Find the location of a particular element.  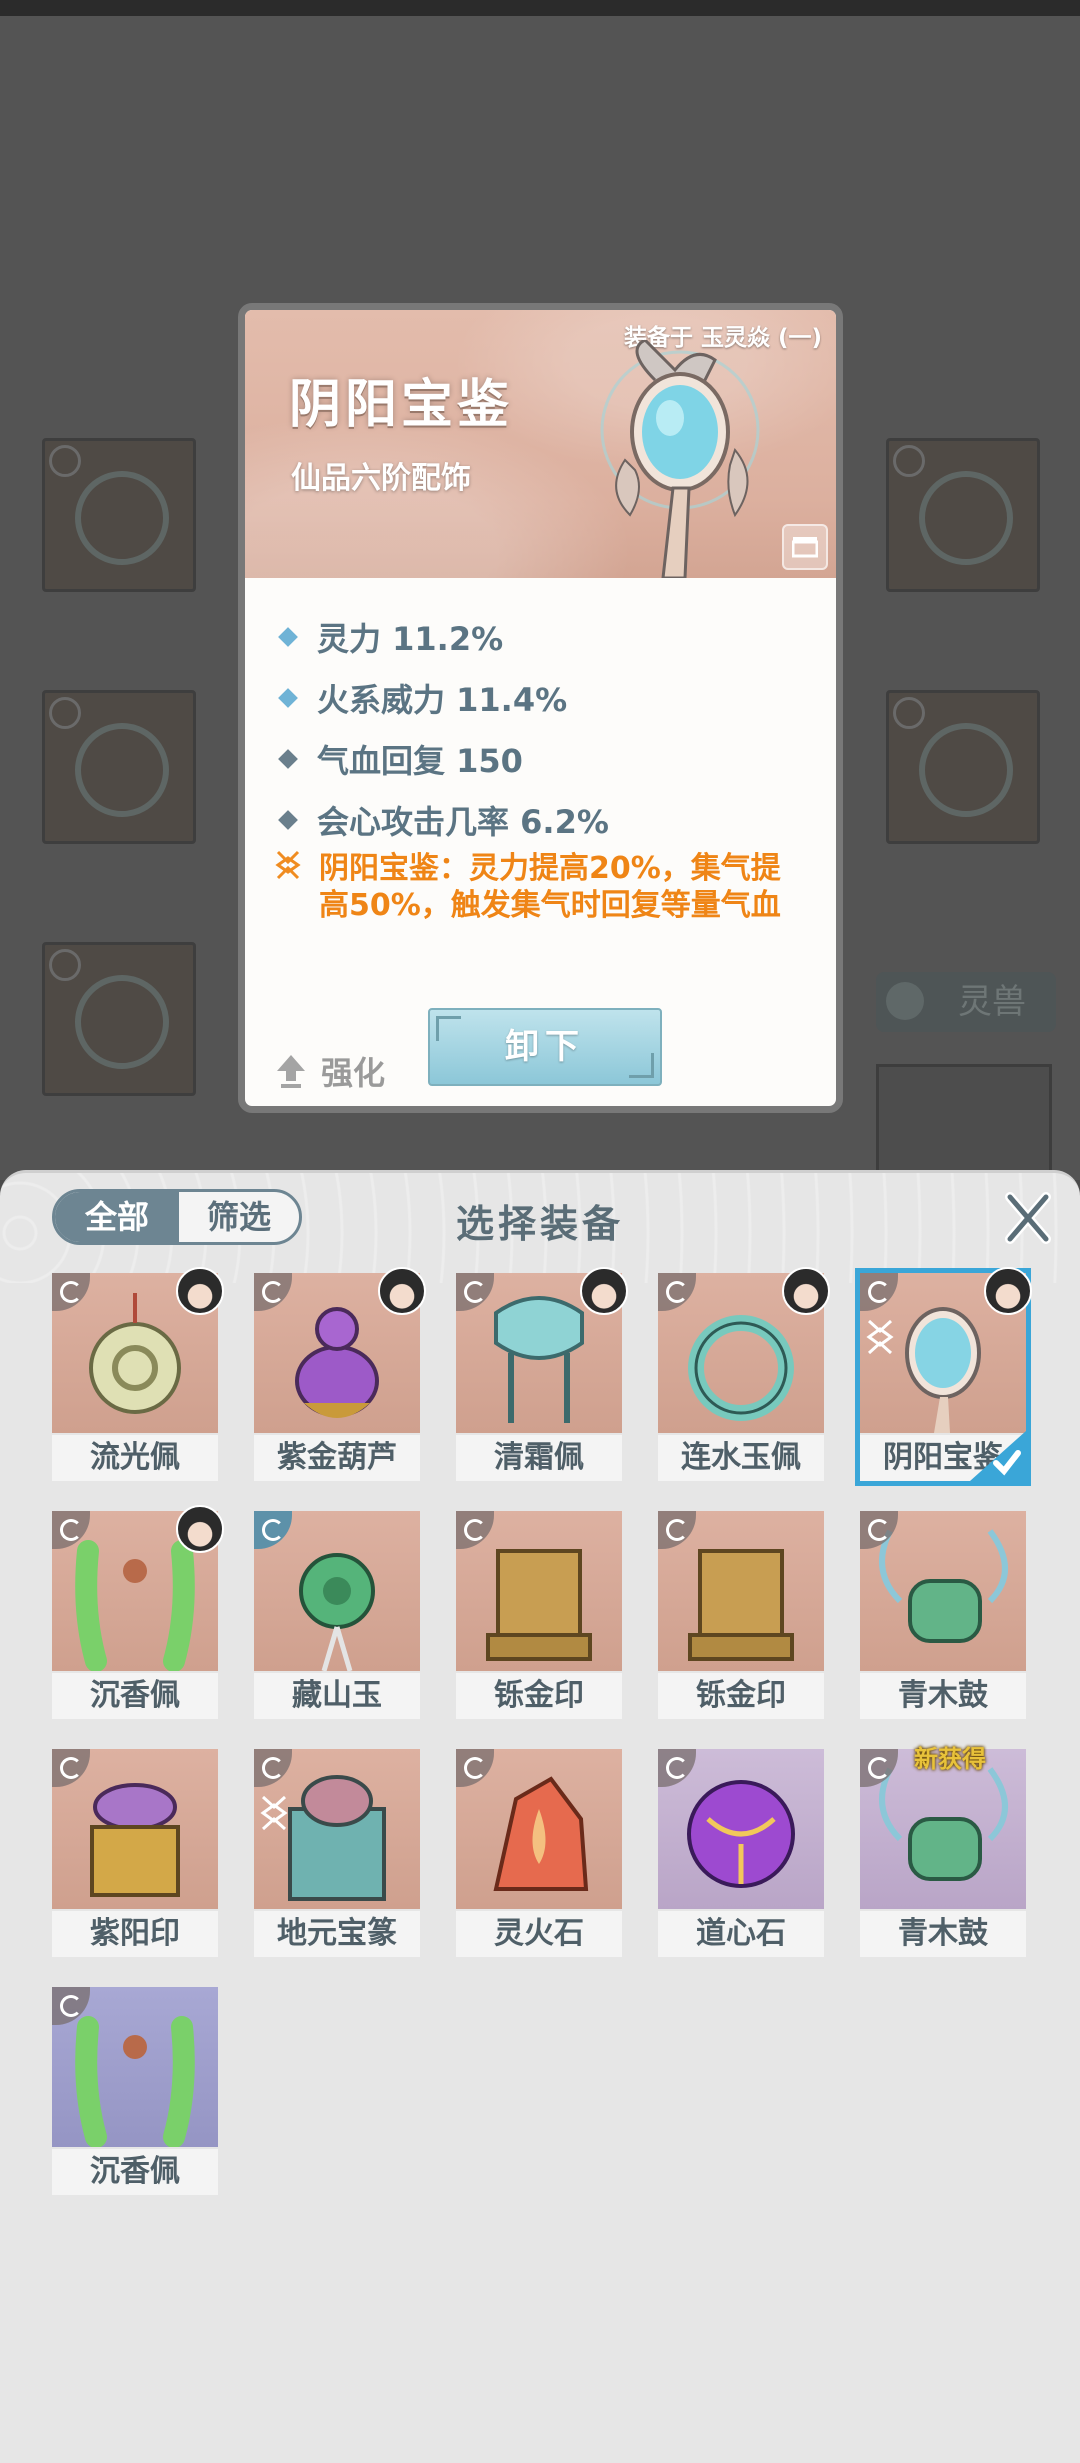

set-effect-text-2: 高50%，触发集气时回复等量气血 is located at coordinates (550, 905).